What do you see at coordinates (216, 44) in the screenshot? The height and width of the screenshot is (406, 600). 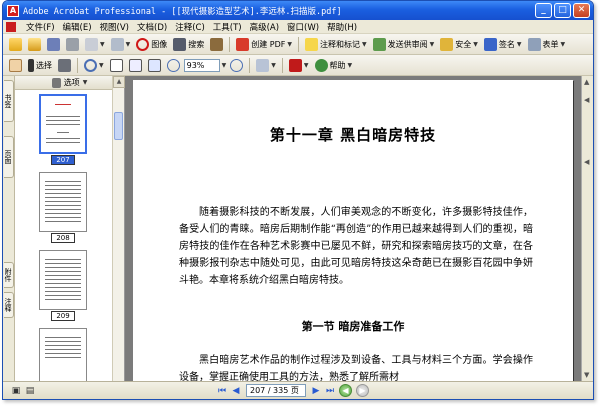 I see `lock-button` at bounding box center [216, 44].